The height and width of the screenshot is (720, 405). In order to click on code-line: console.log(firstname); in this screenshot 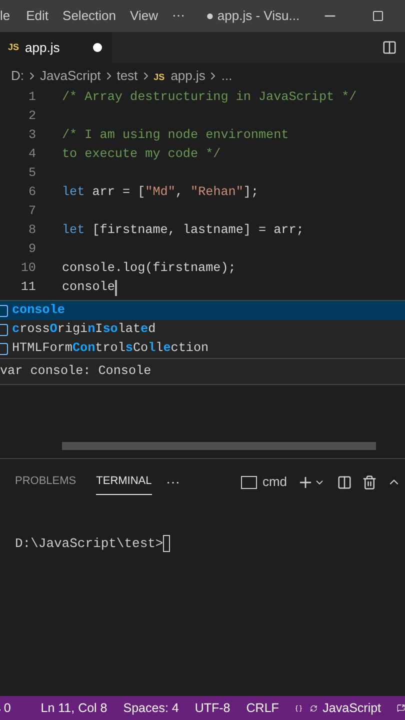, I will do `click(149, 269)`.